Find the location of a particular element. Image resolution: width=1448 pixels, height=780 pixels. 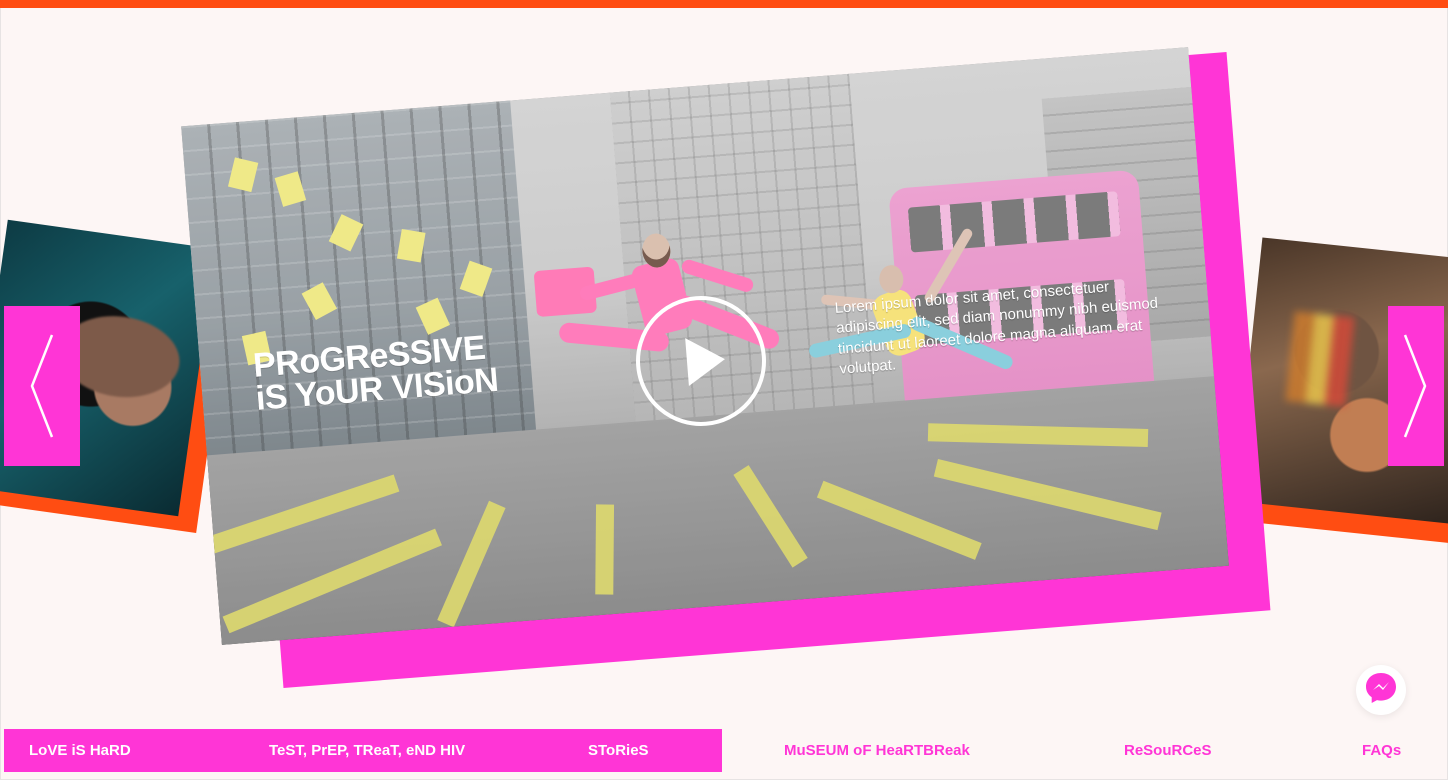

messenger-button is located at coordinates (1381, 690).